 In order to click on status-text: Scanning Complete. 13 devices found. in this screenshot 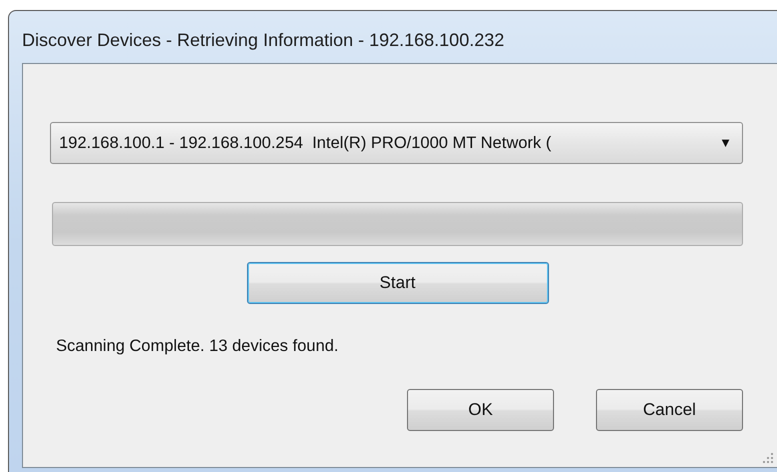, I will do `click(198, 346)`.